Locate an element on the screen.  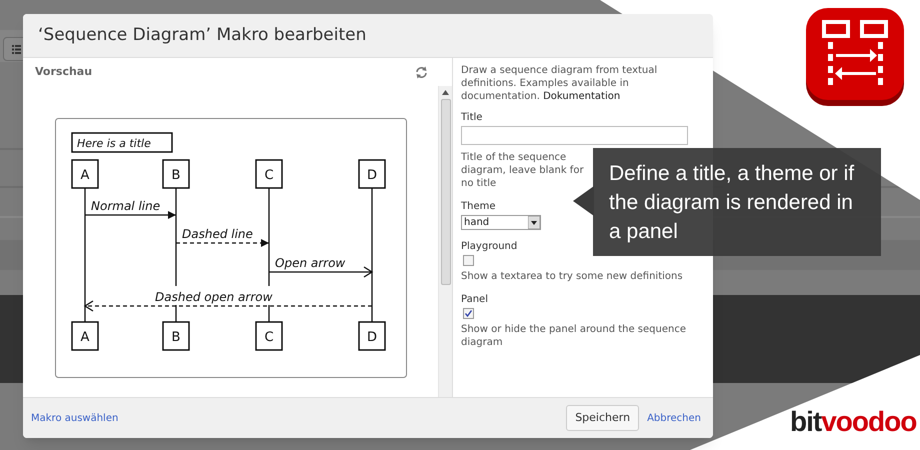
dialog-title: ‘Sequence Diagram’ Makro bearbeiten is located at coordinates (202, 35).